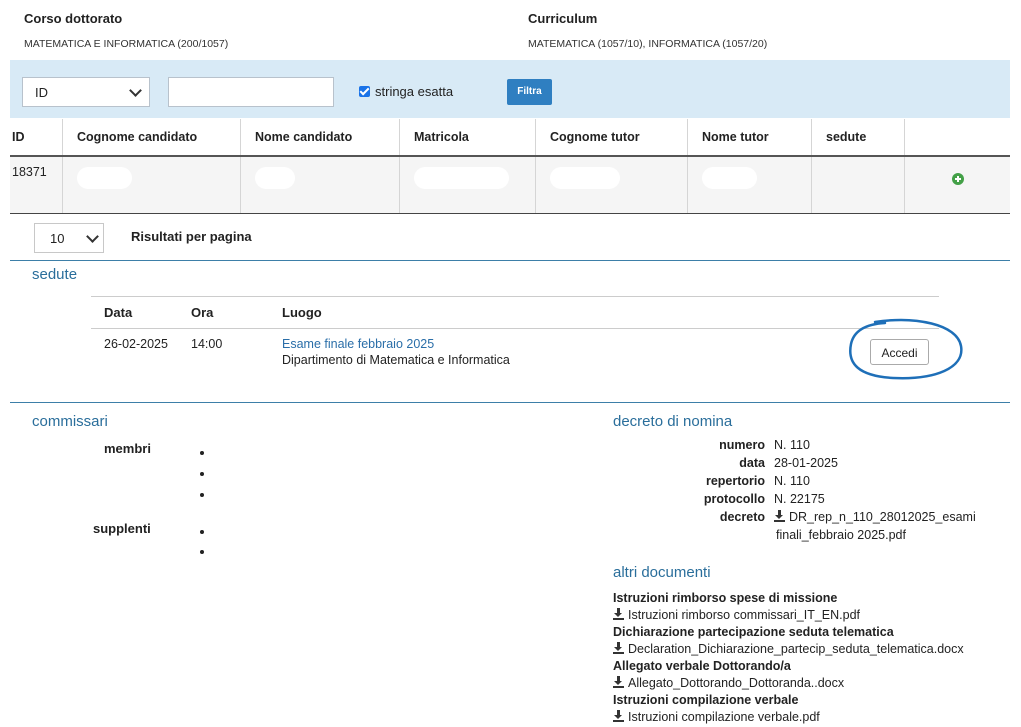 The height and width of the screenshot is (727, 1021). What do you see at coordinates (358, 344) in the screenshot?
I see `seduta-link: Esame finale febbraio 2025` at bounding box center [358, 344].